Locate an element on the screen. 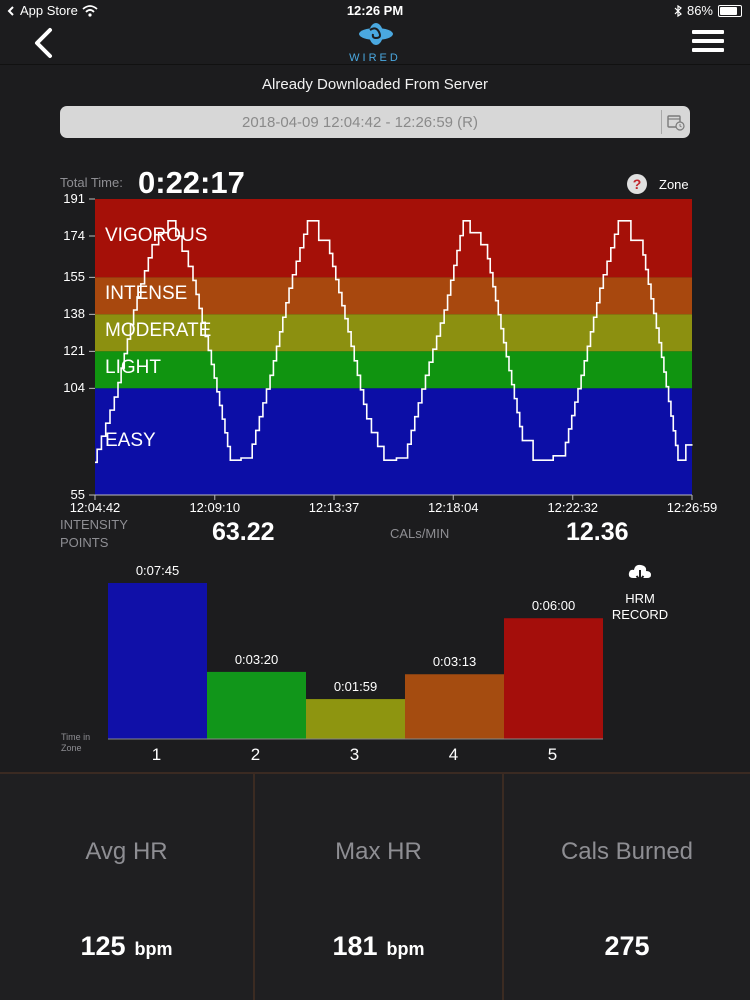  cals-burned-value: 275 is located at coordinates (627, 946).